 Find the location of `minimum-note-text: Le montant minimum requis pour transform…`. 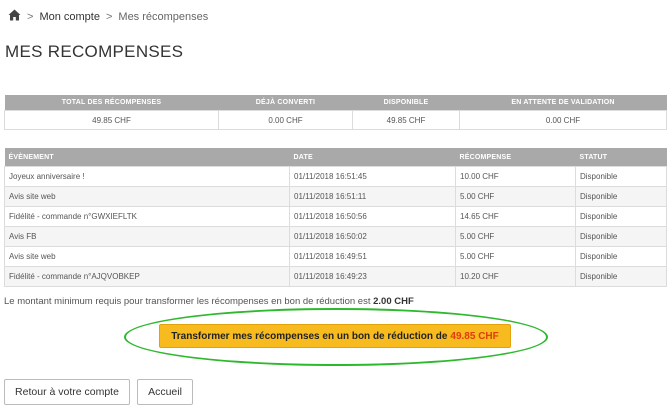

minimum-note-text: Le montant minimum requis pour transform… is located at coordinates (187, 301).